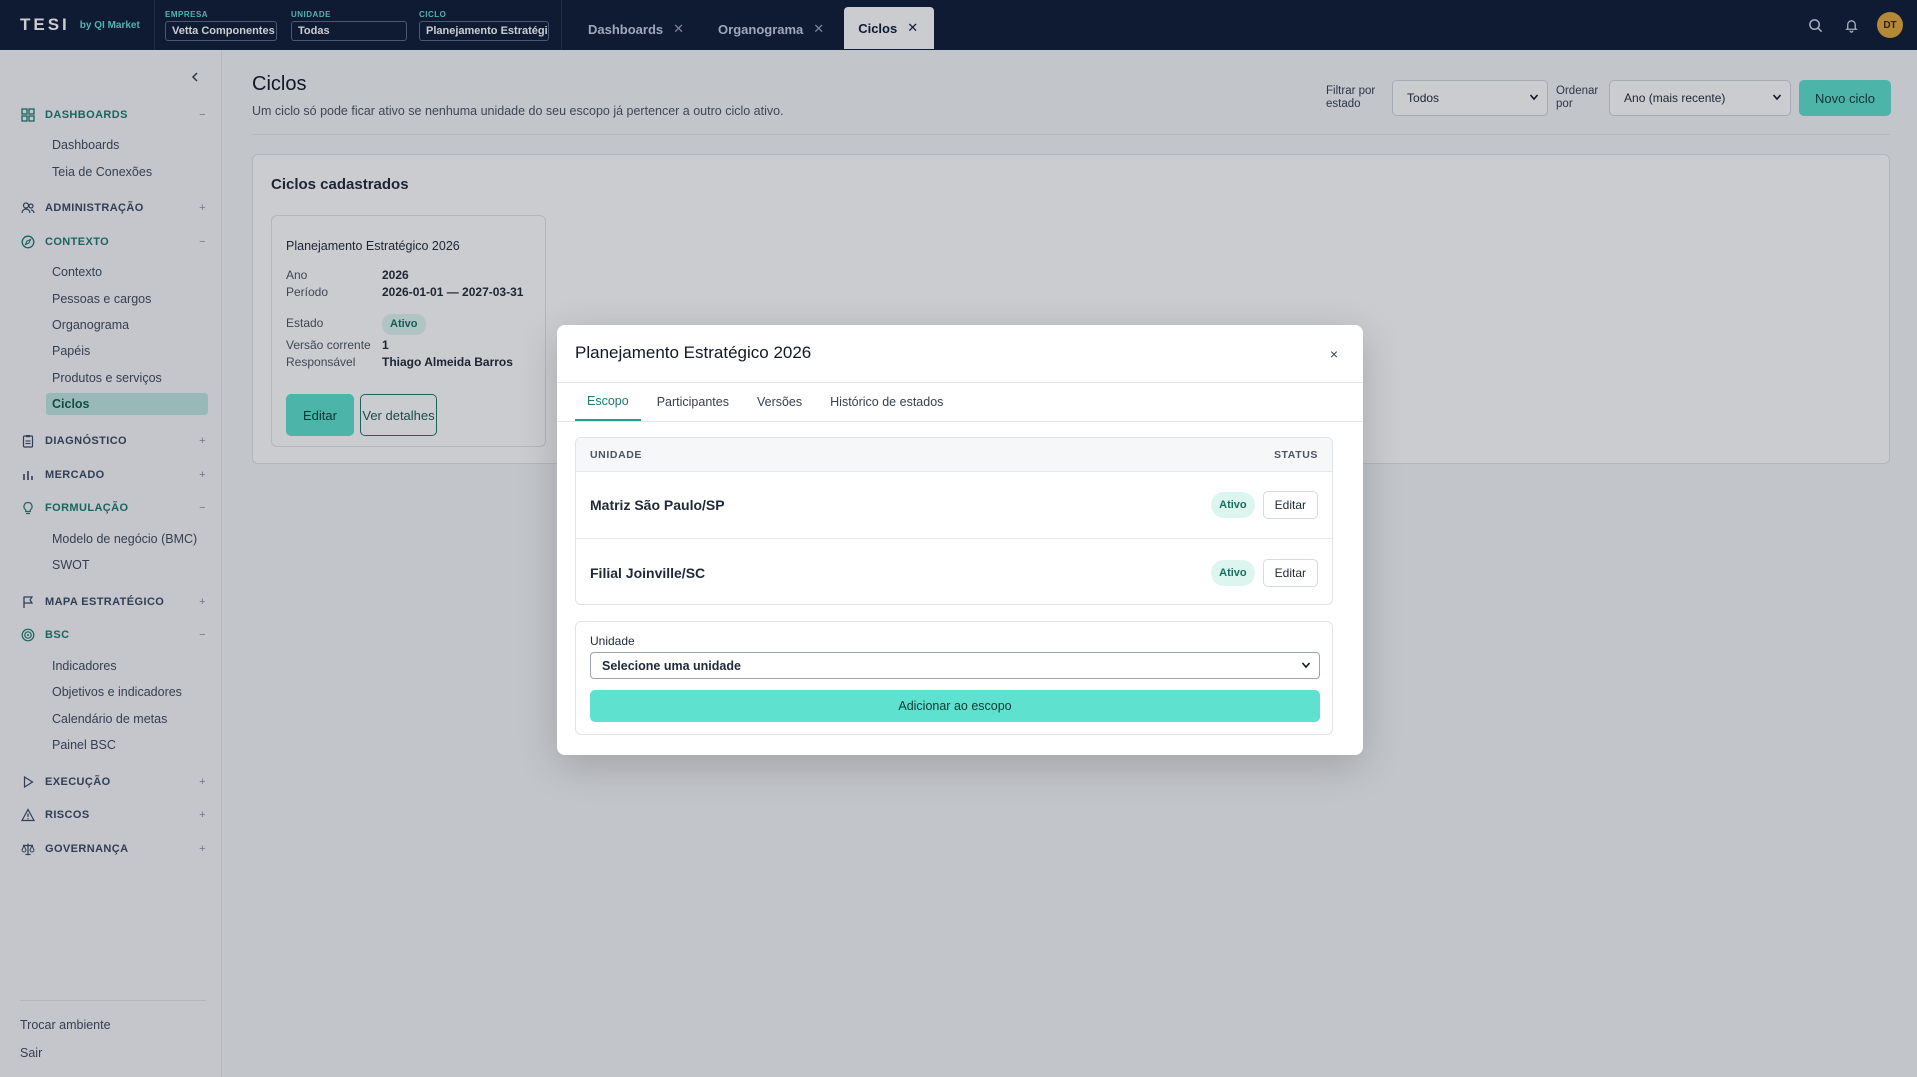 The width and height of the screenshot is (1917, 1077). I want to click on table-row: Matriz São Paulo/SP Ativo Editar, so click(954, 505).